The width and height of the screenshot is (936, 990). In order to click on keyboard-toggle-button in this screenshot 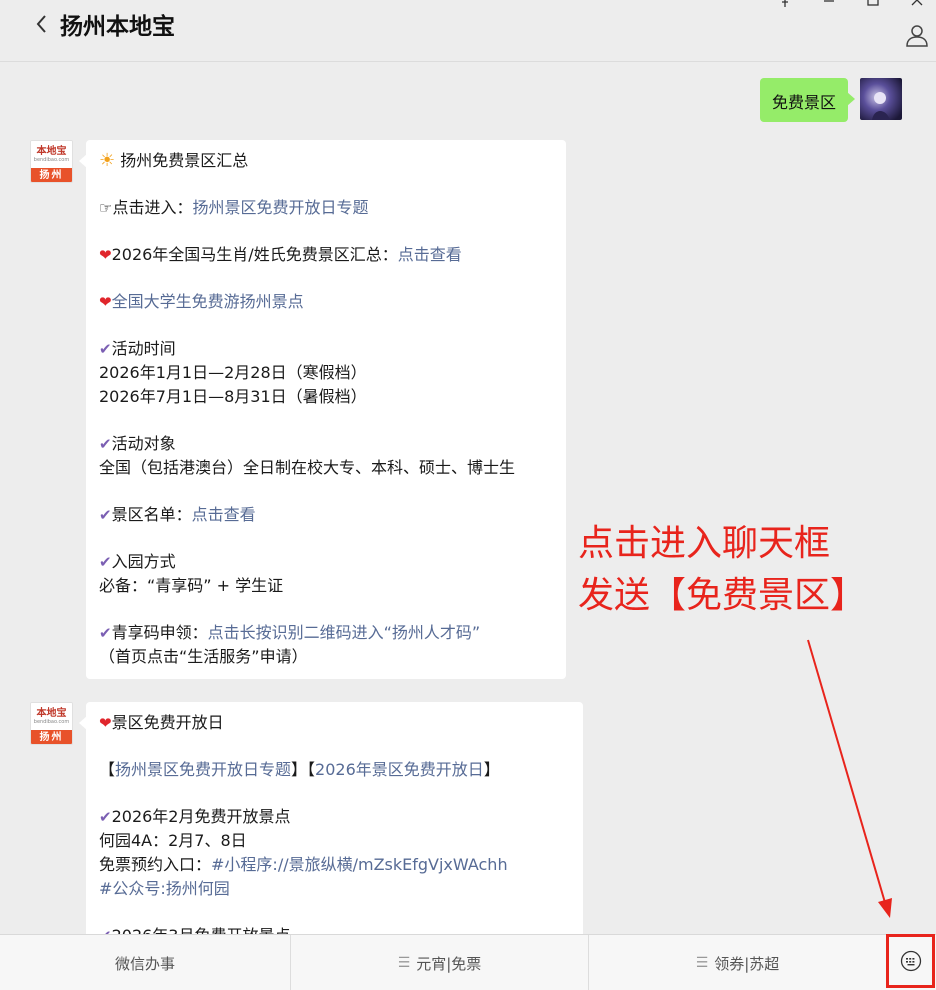, I will do `click(910, 961)`.